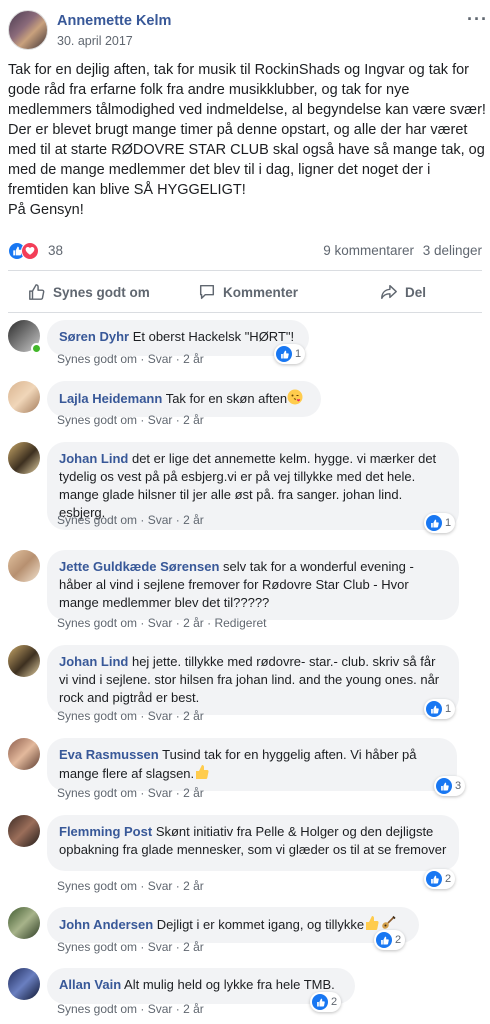  I want to click on post-actions: Synes godt om Kommenter Del, so click(245, 292).